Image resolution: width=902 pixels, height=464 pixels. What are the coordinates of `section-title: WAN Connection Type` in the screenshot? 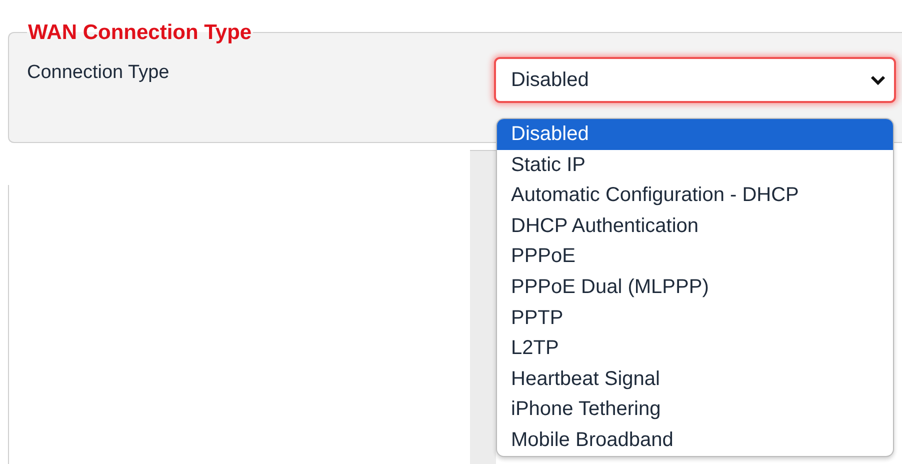 It's located at (140, 32).